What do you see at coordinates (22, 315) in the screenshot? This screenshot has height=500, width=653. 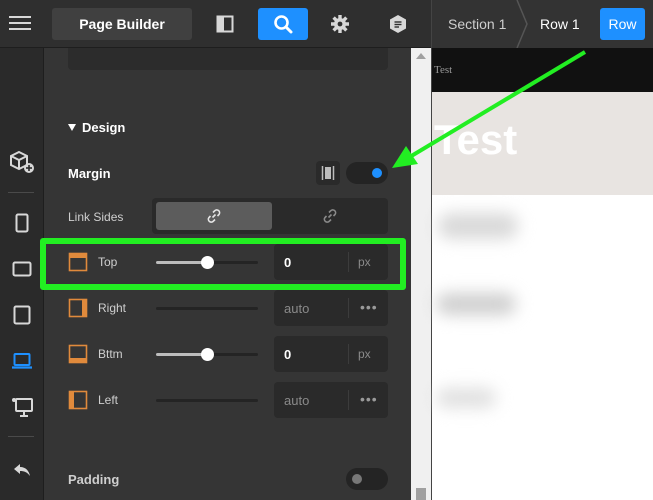 I see `tablet-icon` at bounding box center [22, 315].